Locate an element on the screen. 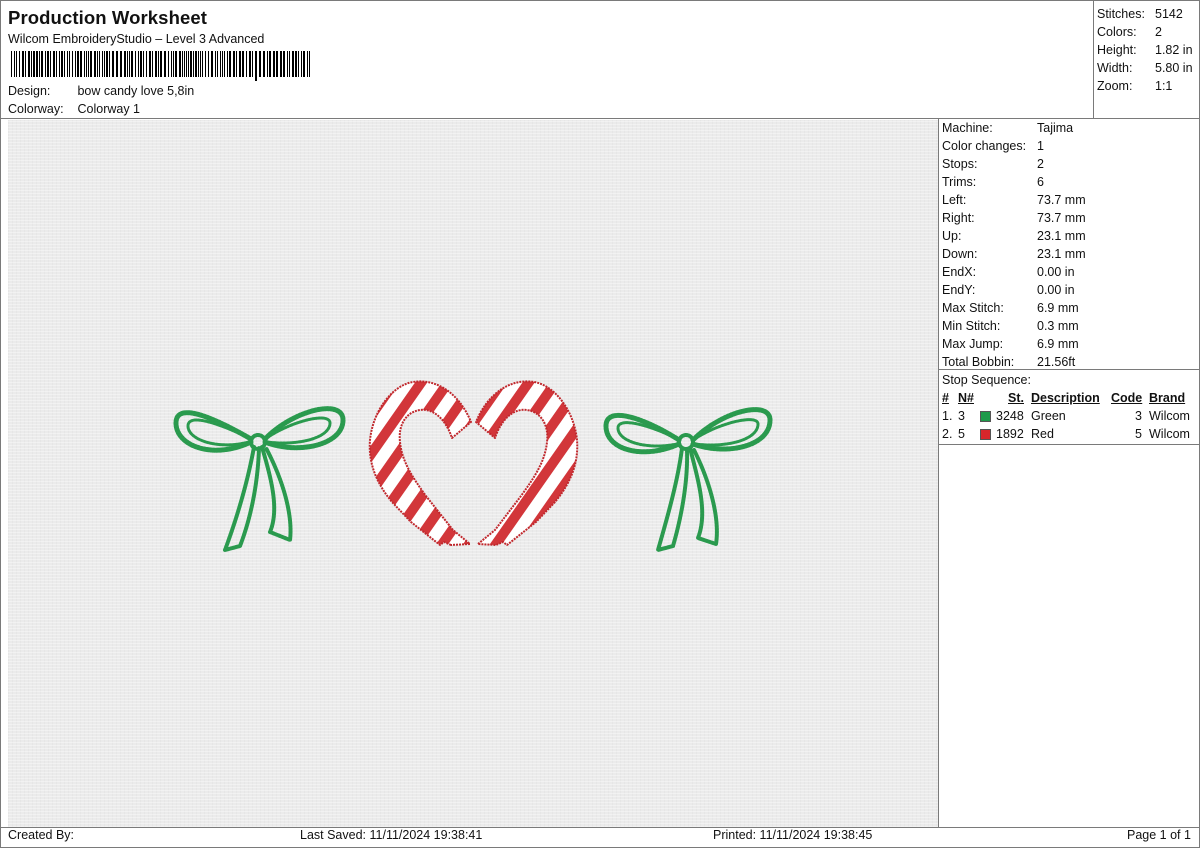 This screenshot has width=1200, height=848. color-swatch-red is located at coordinates (985, 434).